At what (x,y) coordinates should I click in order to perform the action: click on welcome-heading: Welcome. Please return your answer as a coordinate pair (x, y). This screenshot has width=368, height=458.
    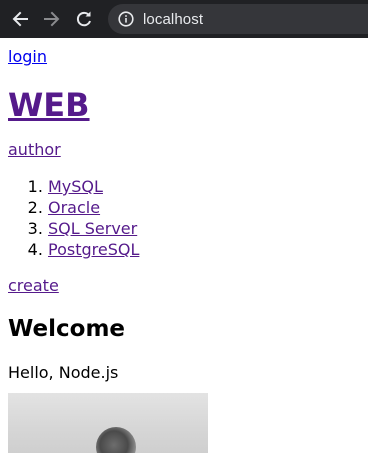
    Looking at the image, I should click on (67, 329).